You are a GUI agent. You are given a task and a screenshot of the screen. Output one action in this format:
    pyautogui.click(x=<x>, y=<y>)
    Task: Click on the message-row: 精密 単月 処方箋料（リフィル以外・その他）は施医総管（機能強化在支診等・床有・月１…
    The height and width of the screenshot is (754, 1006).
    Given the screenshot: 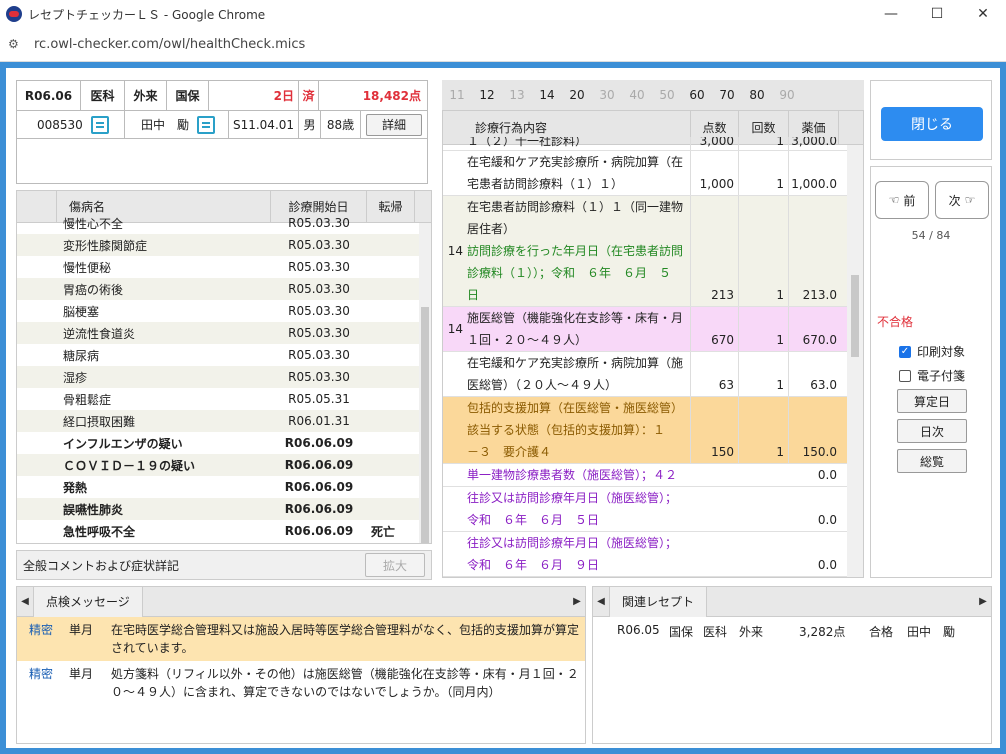 What is the action you would take?
    pyautogui.click(x=301, y=683)
    